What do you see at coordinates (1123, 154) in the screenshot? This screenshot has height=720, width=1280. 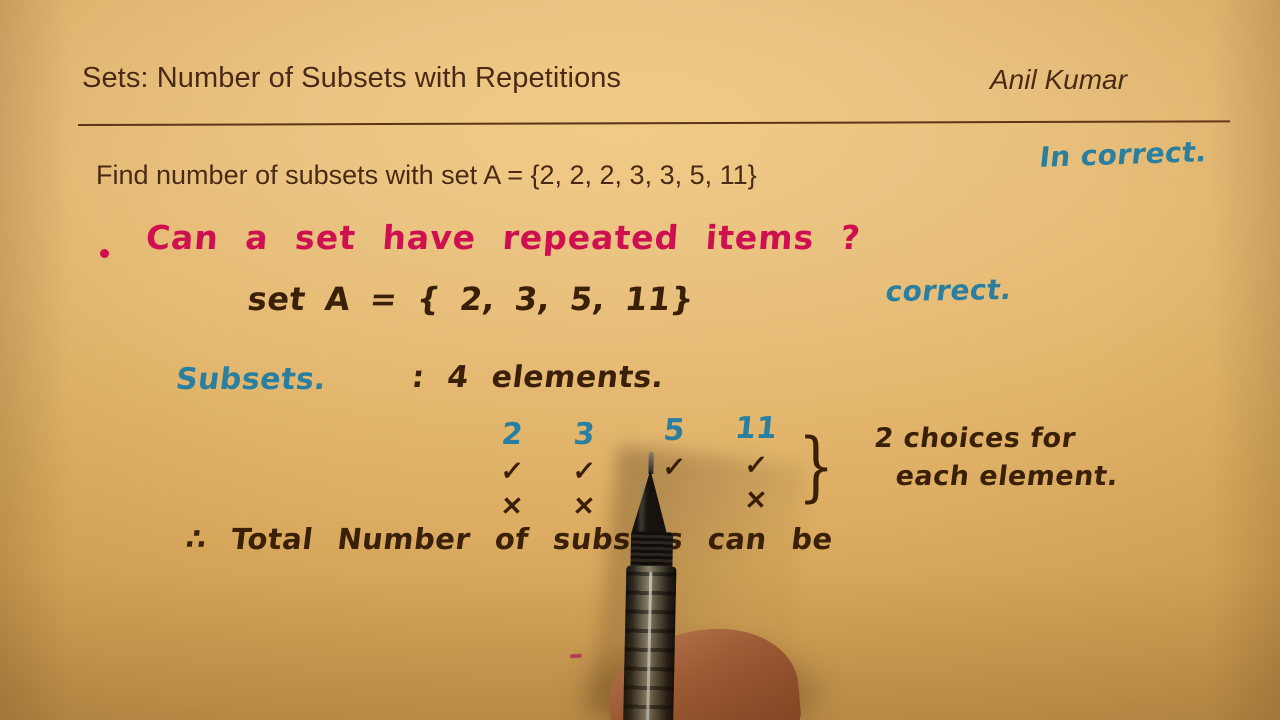 I see `annotation-incorrect: In correct.` at bounding box center [1123, 154].